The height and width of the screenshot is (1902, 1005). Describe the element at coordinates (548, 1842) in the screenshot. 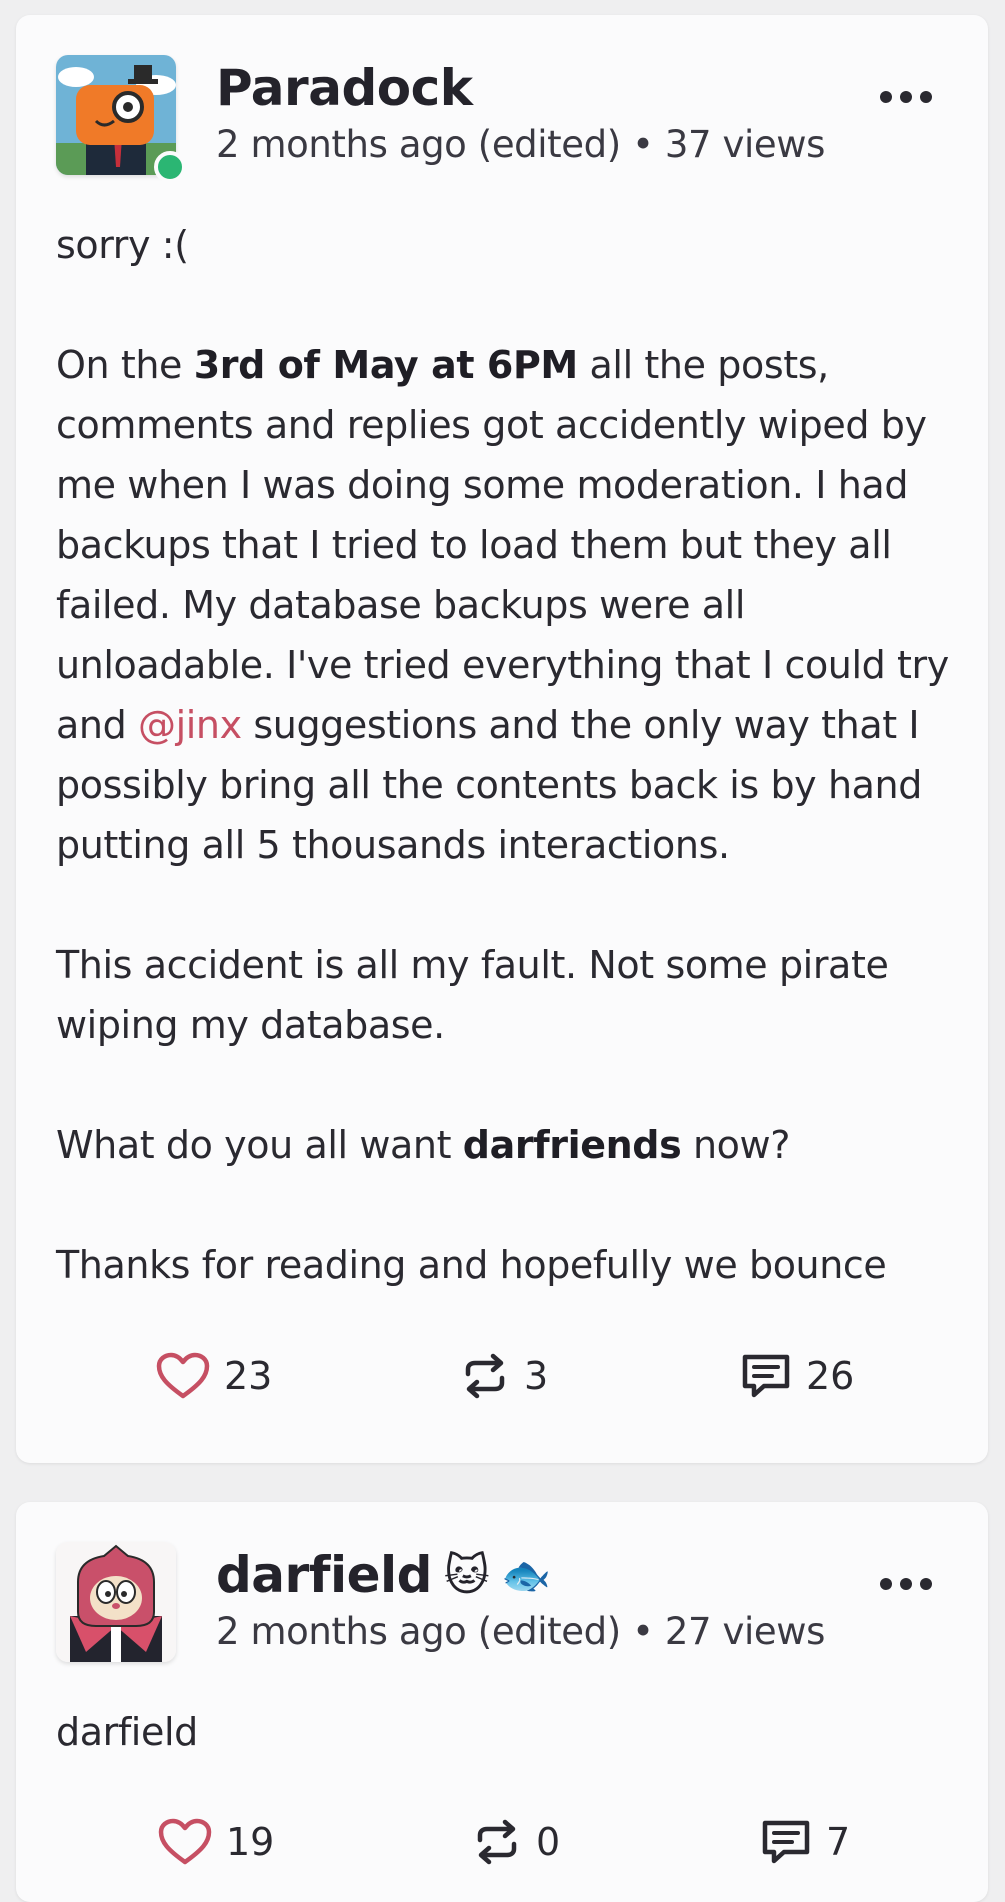

I see `repost-count: 0` at that location.